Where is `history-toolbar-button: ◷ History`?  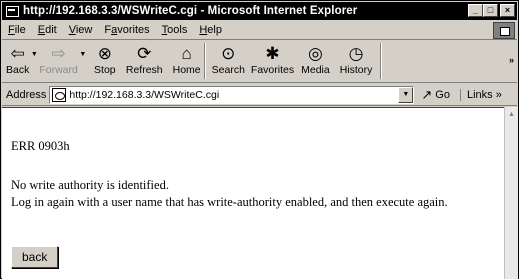
history-toolbar-button: ◷ History is located at coordinates (356, 61).